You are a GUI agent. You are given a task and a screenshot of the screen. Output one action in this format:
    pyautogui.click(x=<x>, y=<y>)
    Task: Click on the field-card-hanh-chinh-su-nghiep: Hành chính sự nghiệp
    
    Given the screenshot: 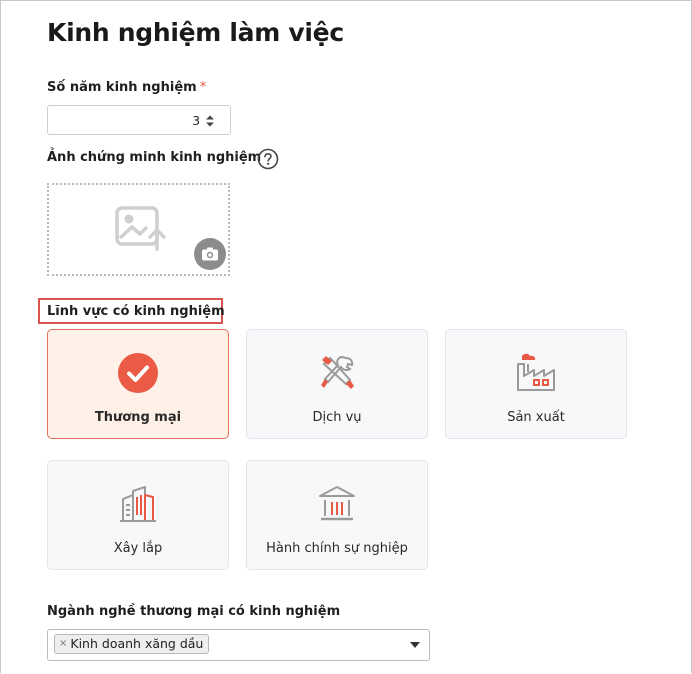 What is the action you would take?
    pyautogui.click(x=337, y=515)
    